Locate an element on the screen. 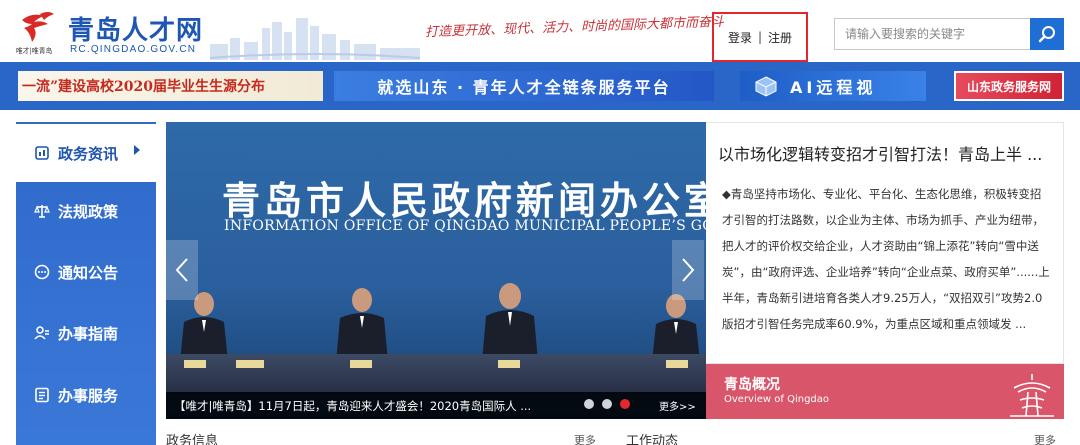 The width and height of the screenshot is (1080, 445). slide-people-illustration is located at coordinates (440, 322).